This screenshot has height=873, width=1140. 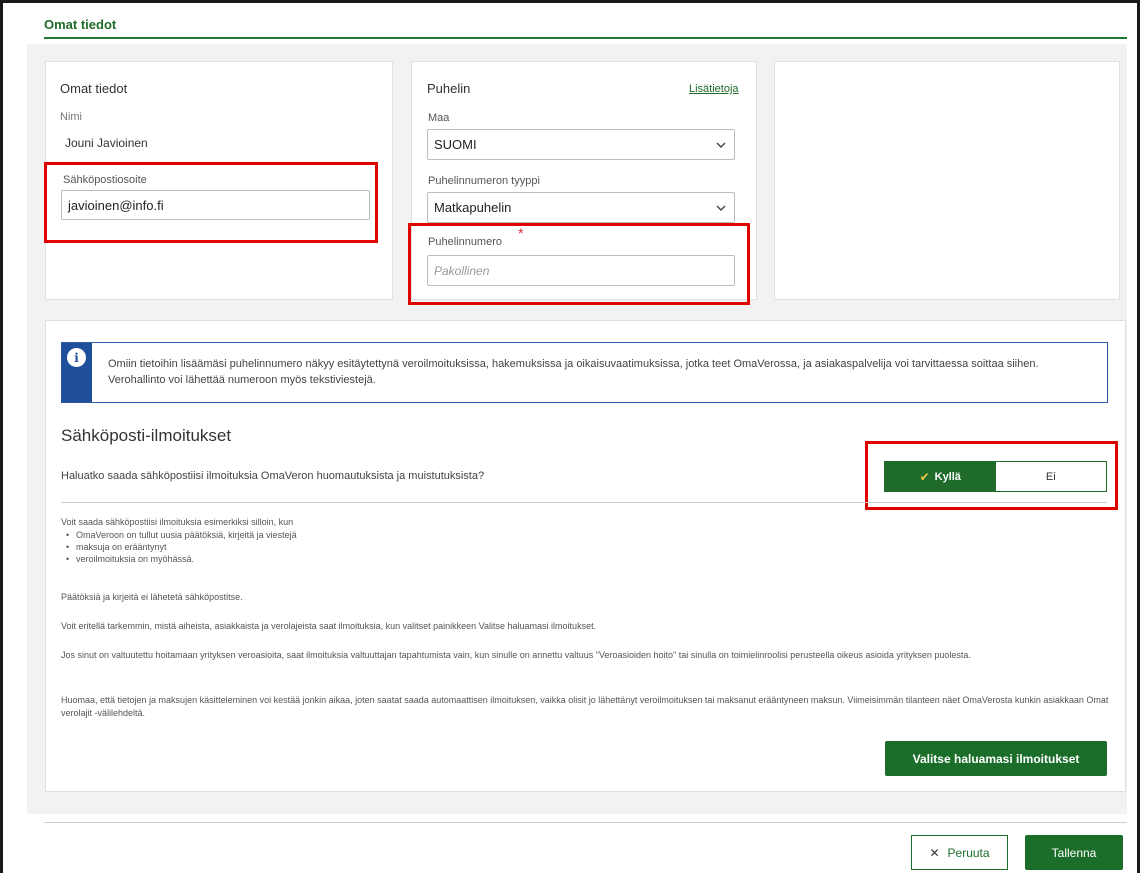 What do you see at coordinates (94, 88) in the screenshot?
I see `personal-card-title: Omat tiedot` at bounding box center [94, 88].